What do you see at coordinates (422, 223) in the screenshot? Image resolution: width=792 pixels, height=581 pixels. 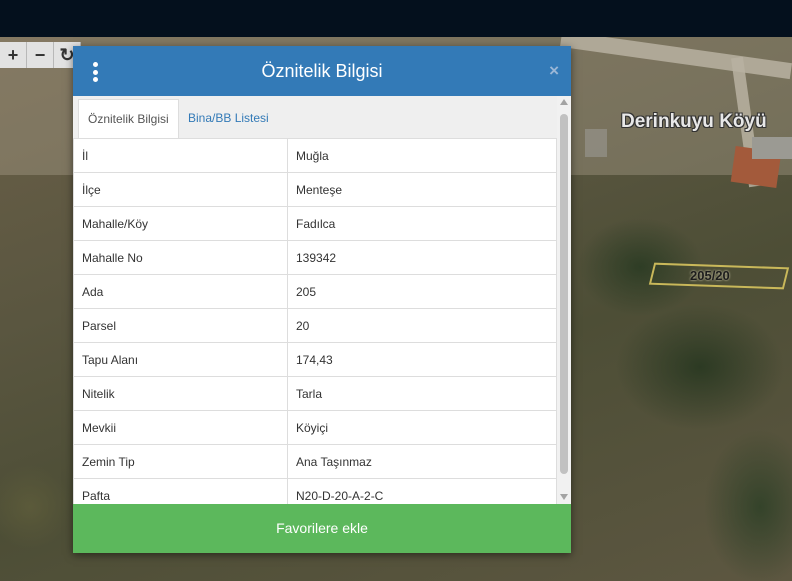 I see `attribute-value: Fadılca` at bounding box center [422, 223].